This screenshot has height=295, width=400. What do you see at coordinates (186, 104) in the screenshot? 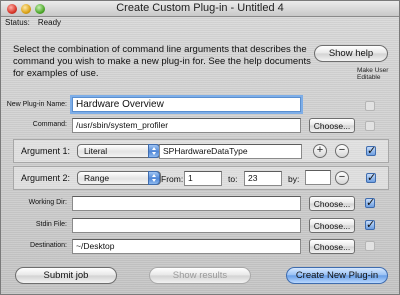
I see `plugin-name-field: Hardware Overview` at bounding box center [186, 104].